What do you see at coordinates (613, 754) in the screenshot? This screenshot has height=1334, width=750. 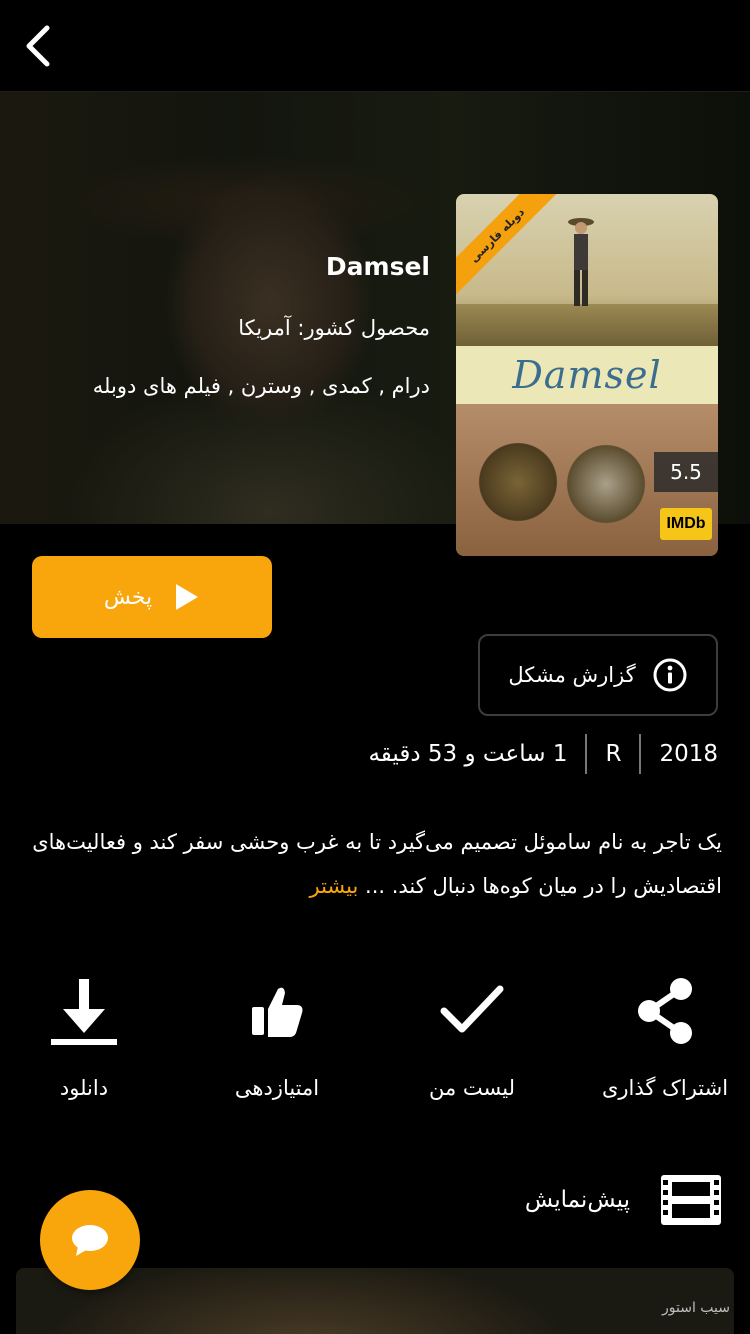 I see `content-rating: R` at bounding box center [613, 754].